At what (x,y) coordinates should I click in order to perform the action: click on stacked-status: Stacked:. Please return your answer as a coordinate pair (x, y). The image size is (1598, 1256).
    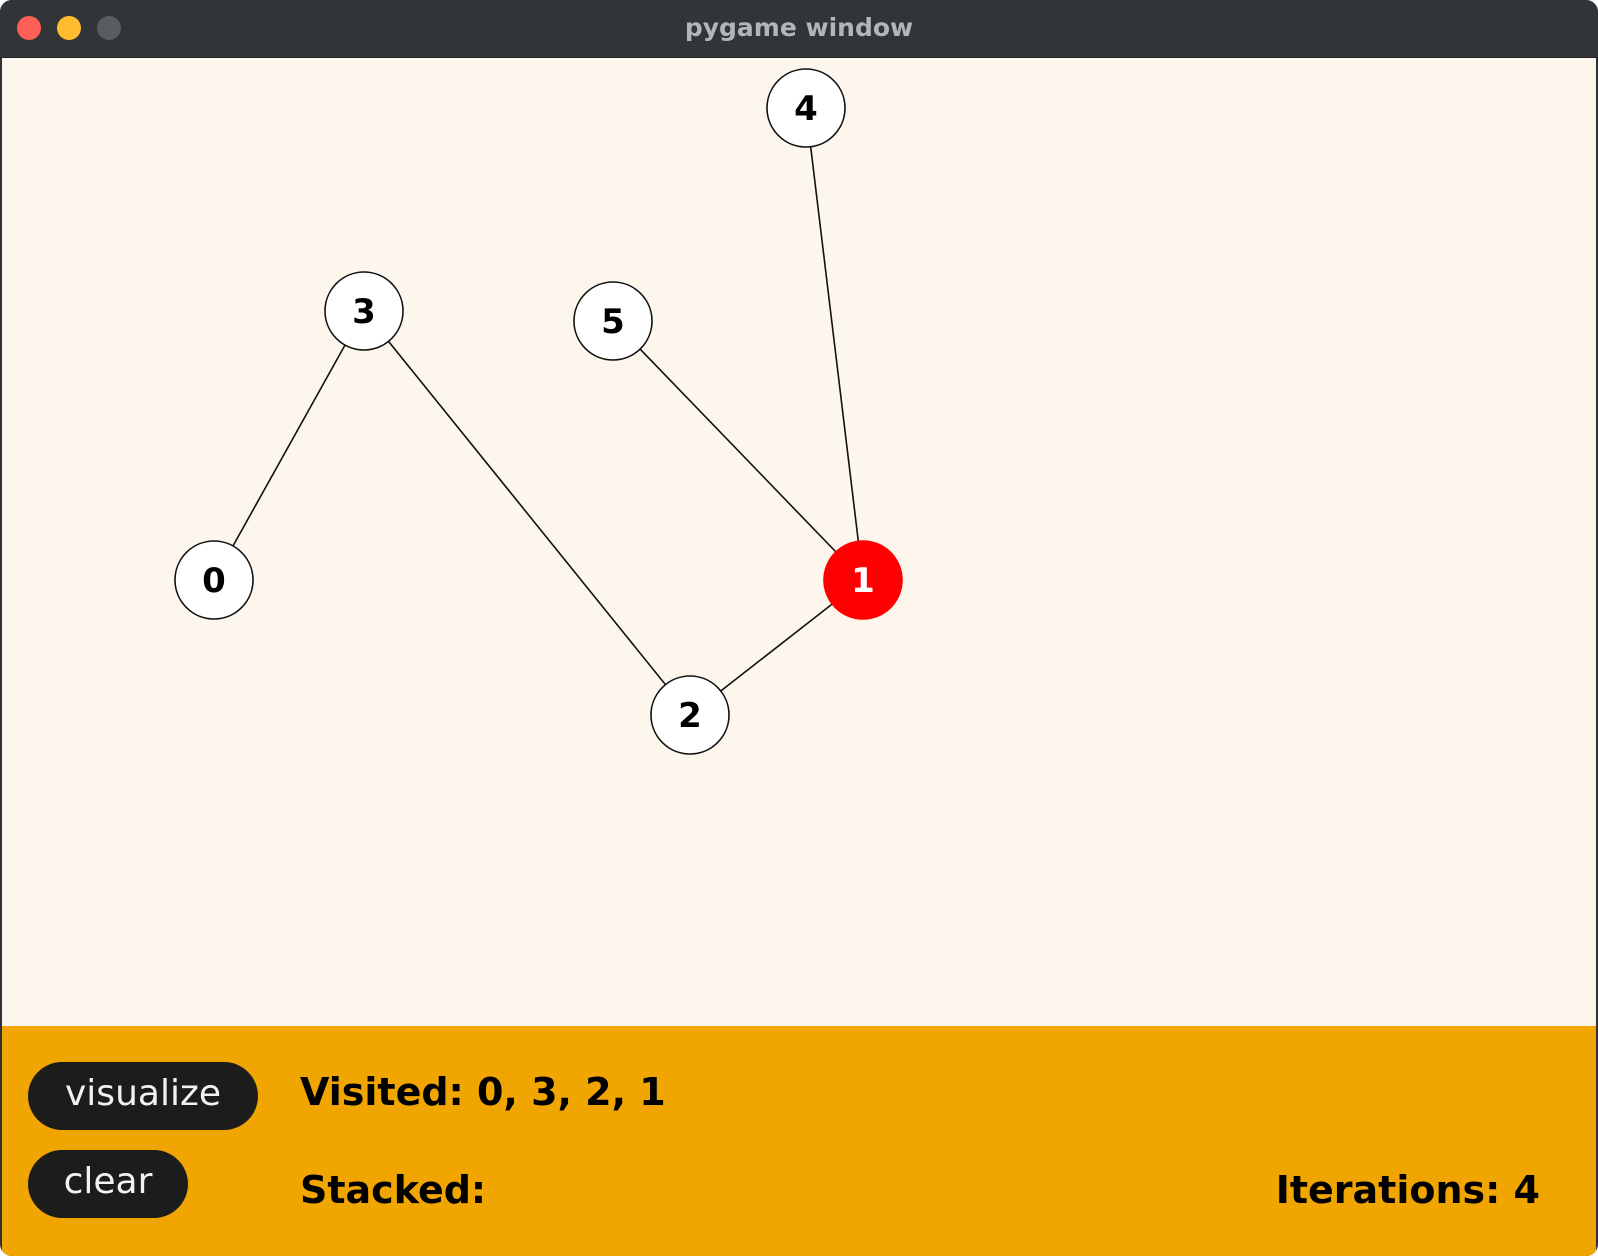
    Looking at the image, I should click on (393, 1190).